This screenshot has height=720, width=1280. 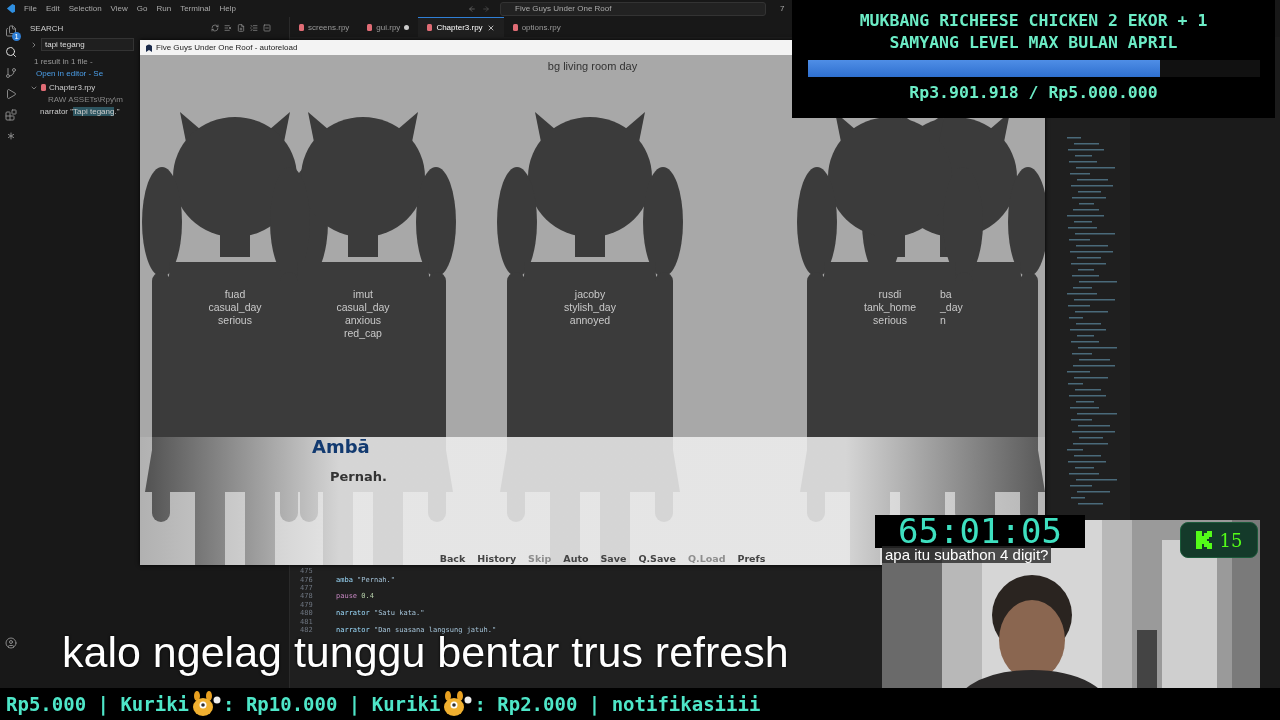 I want to click on quick-menu-button: Prefs, so click(x=751, y=558).